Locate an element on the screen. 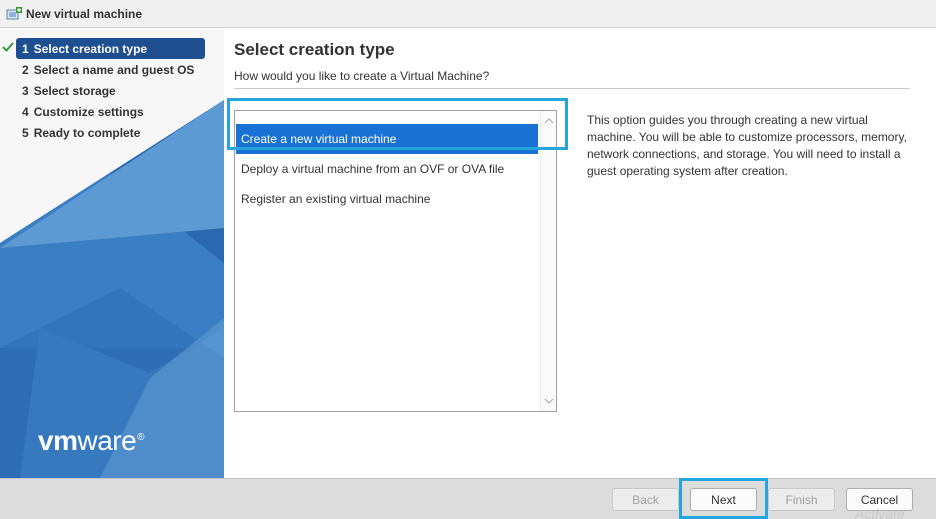 Image resolution: width=936 pixels, height=519 pixels. next-button: Next is located at coordinates (723, 499).